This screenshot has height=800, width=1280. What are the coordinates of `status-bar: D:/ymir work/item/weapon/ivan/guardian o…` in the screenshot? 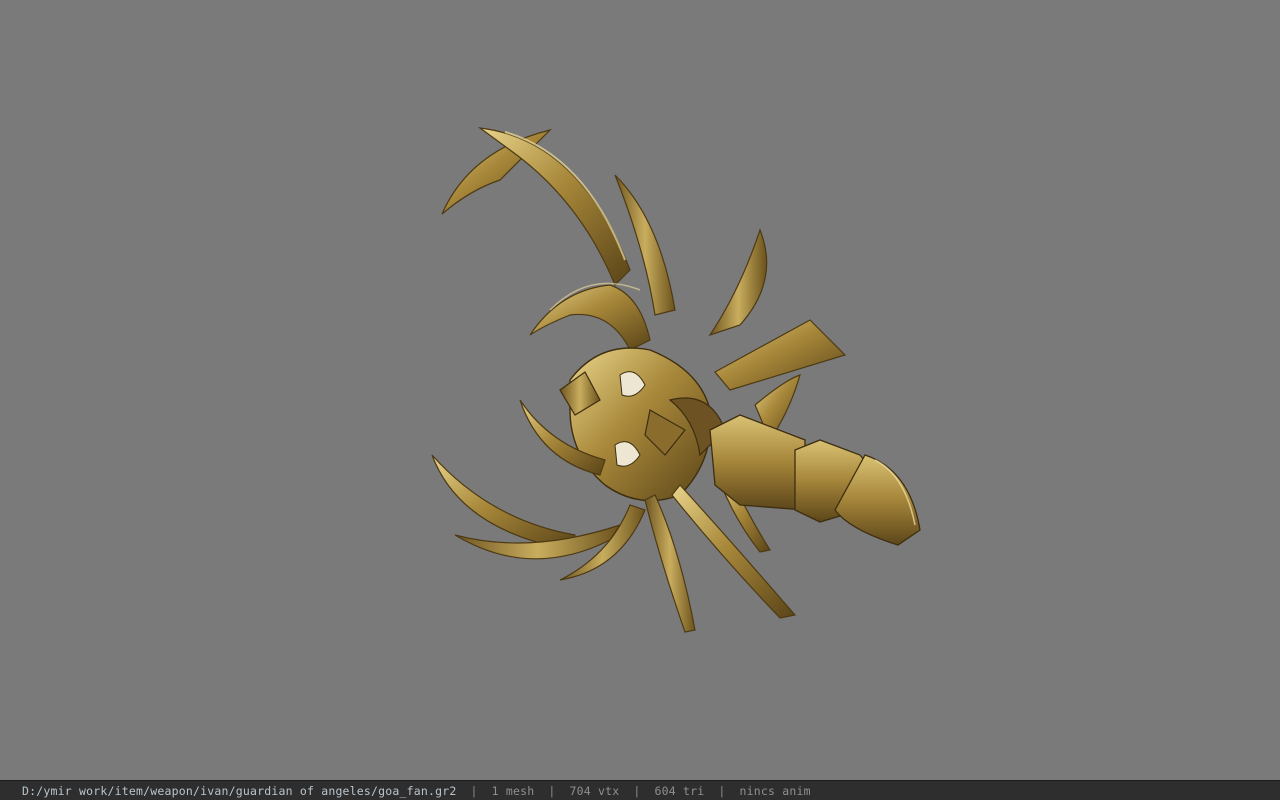 It's located at (640, 790).